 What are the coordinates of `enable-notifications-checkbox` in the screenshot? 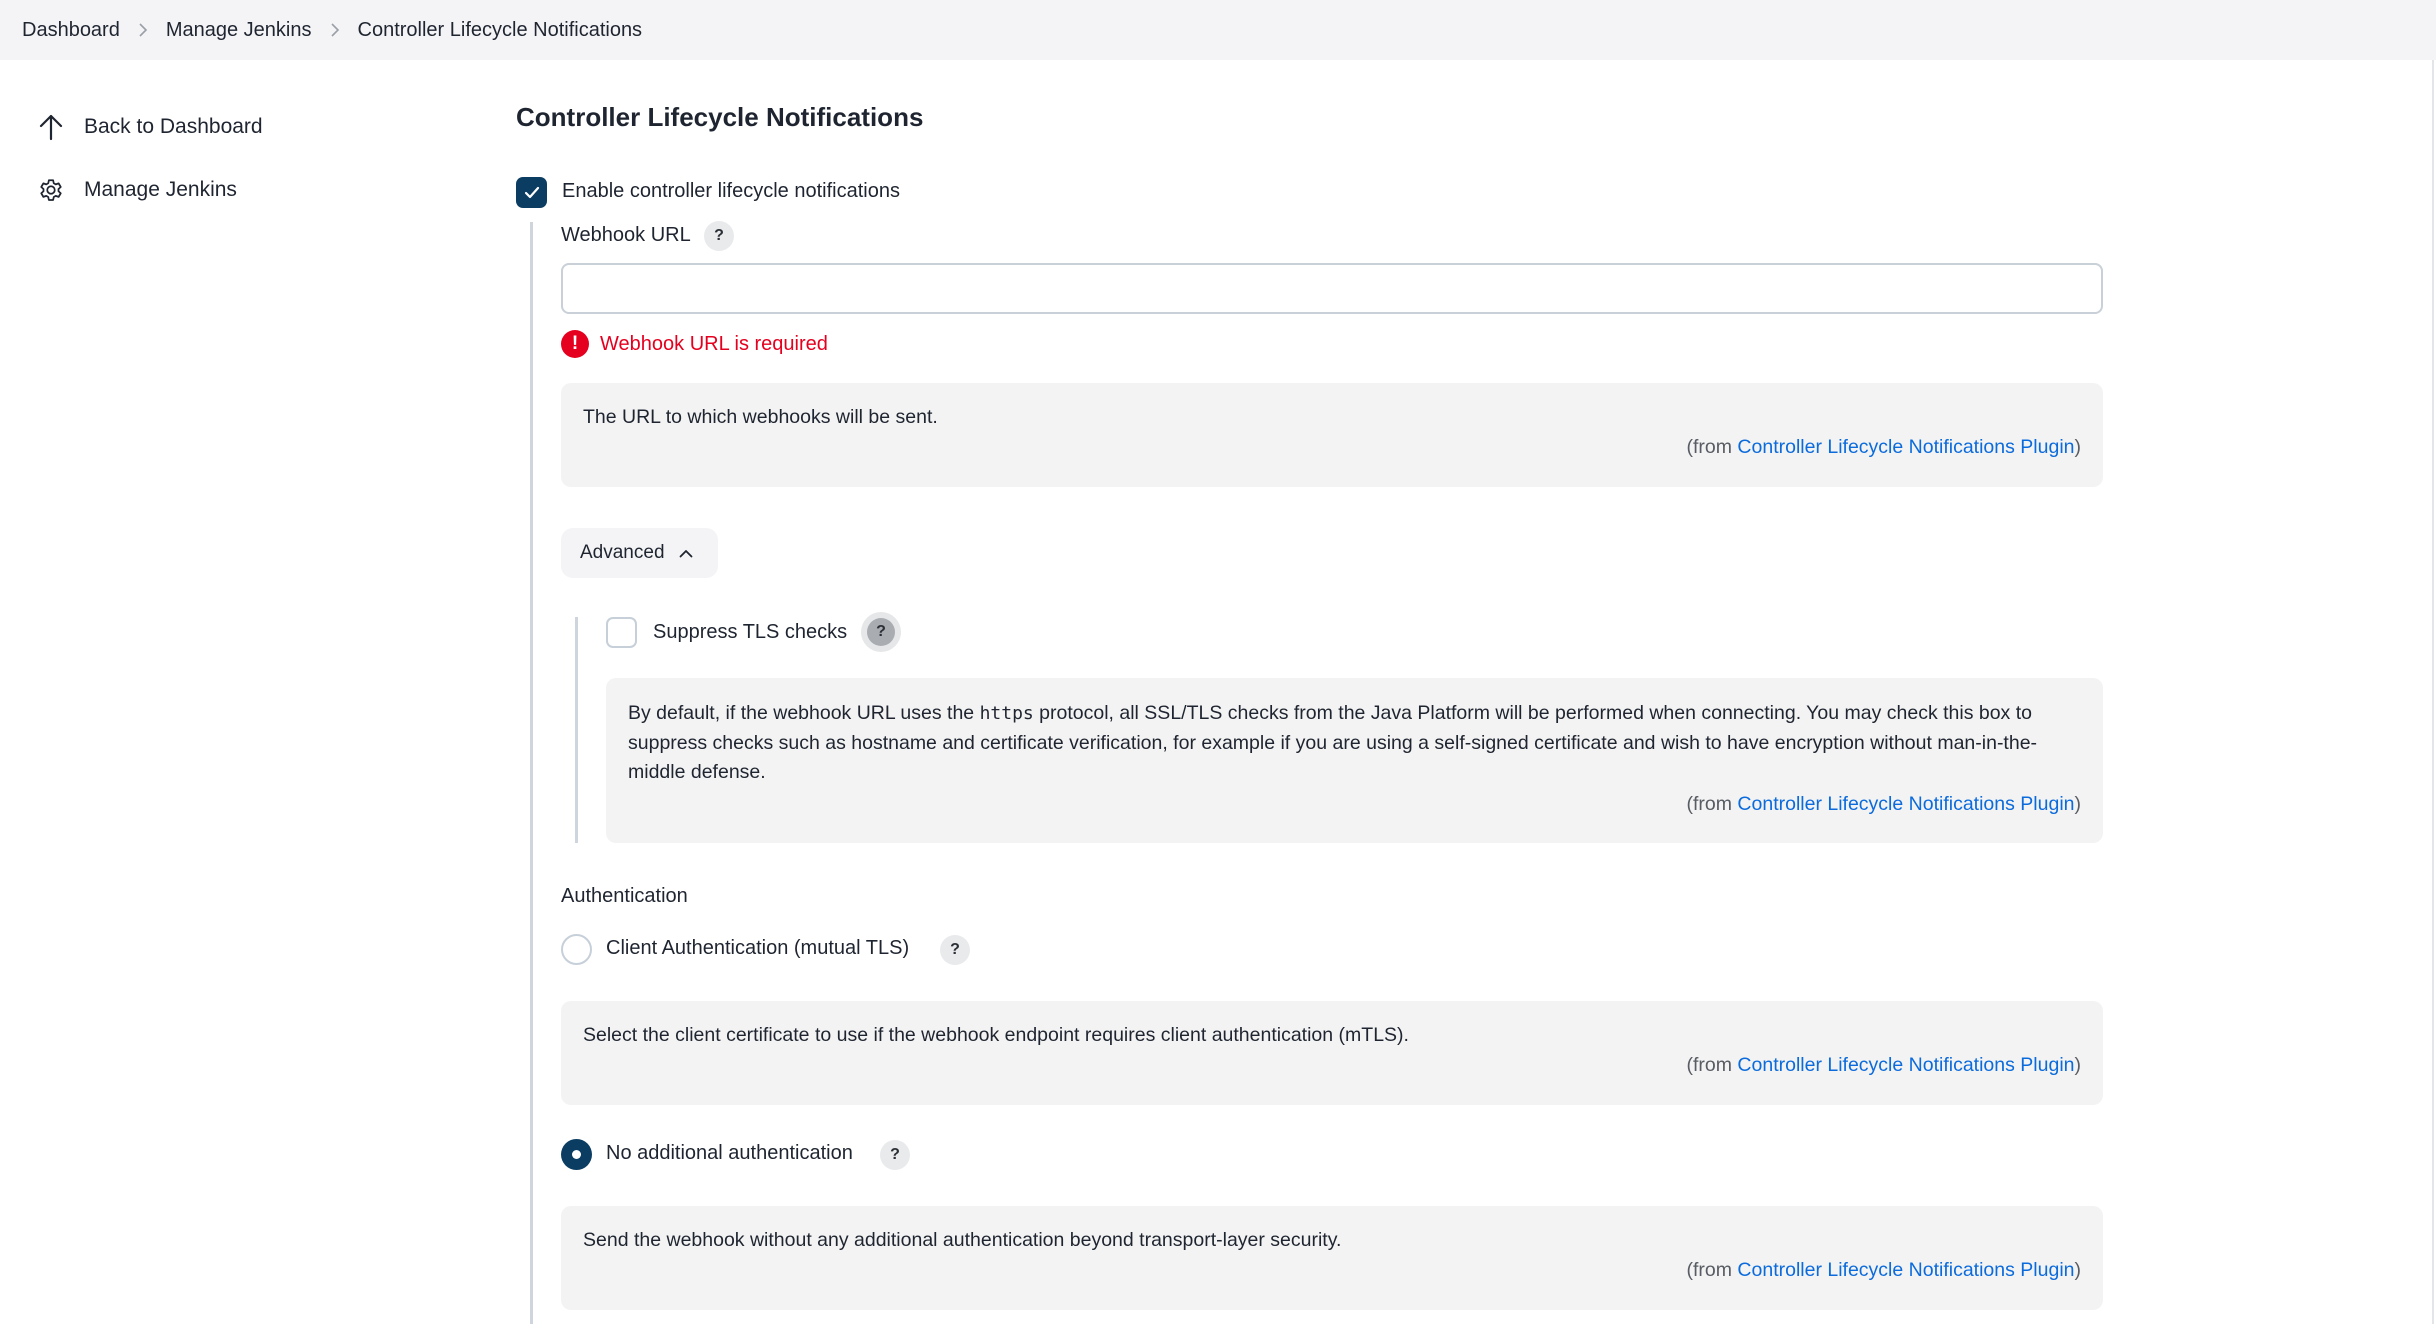 It's located at (531, 192).